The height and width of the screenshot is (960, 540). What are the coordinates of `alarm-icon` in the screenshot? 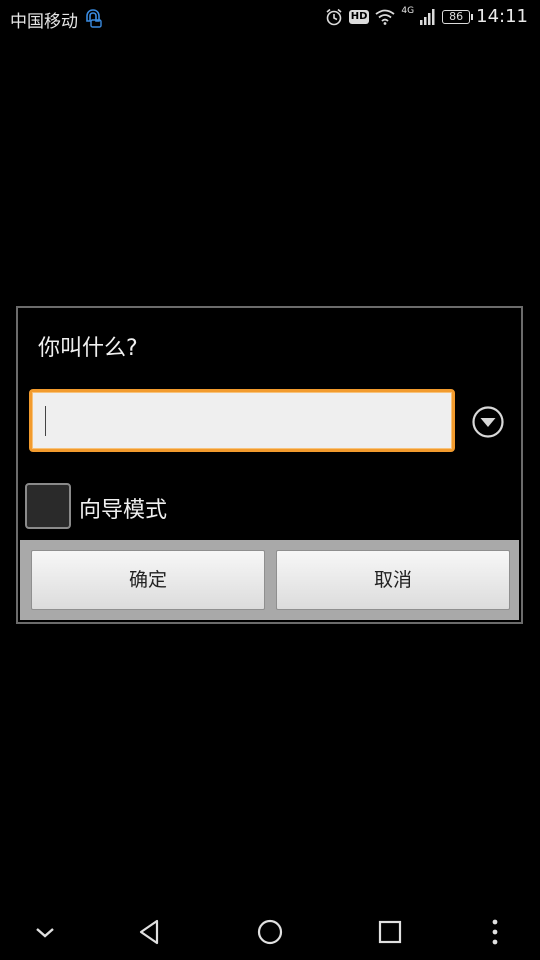 It's located at (334, 16).